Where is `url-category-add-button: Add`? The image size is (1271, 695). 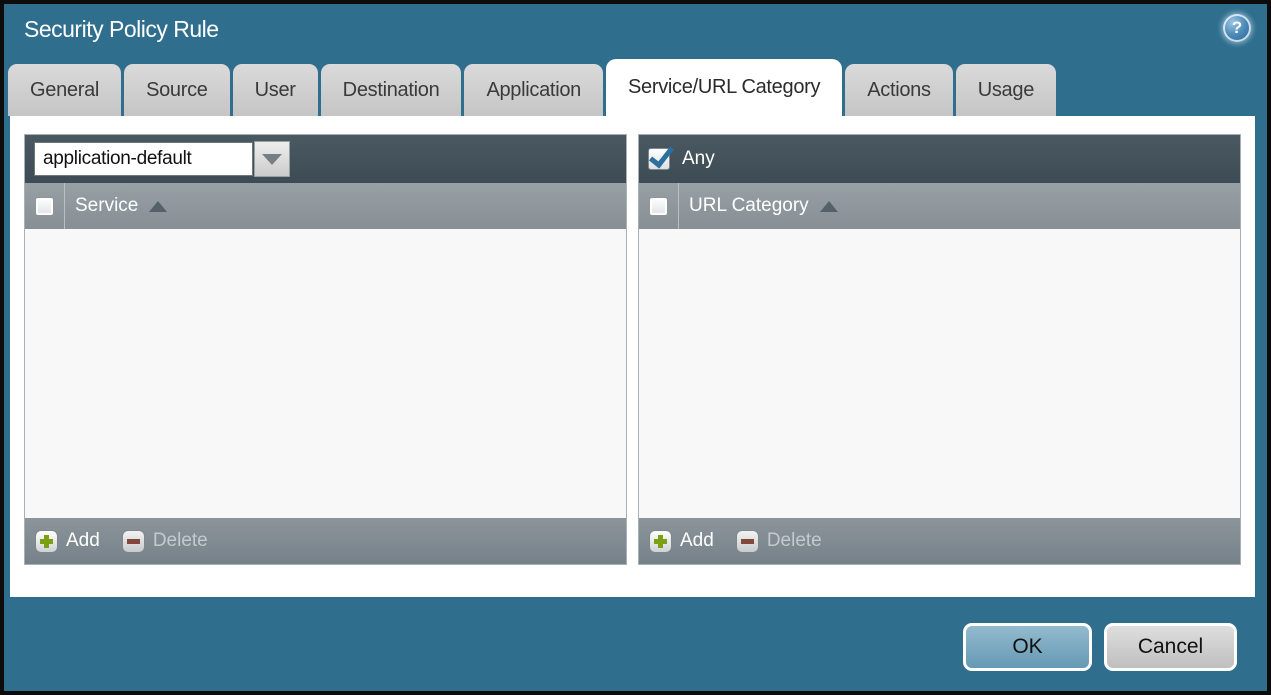 url-category-add-button: Add is located at coordinates (697, 541).